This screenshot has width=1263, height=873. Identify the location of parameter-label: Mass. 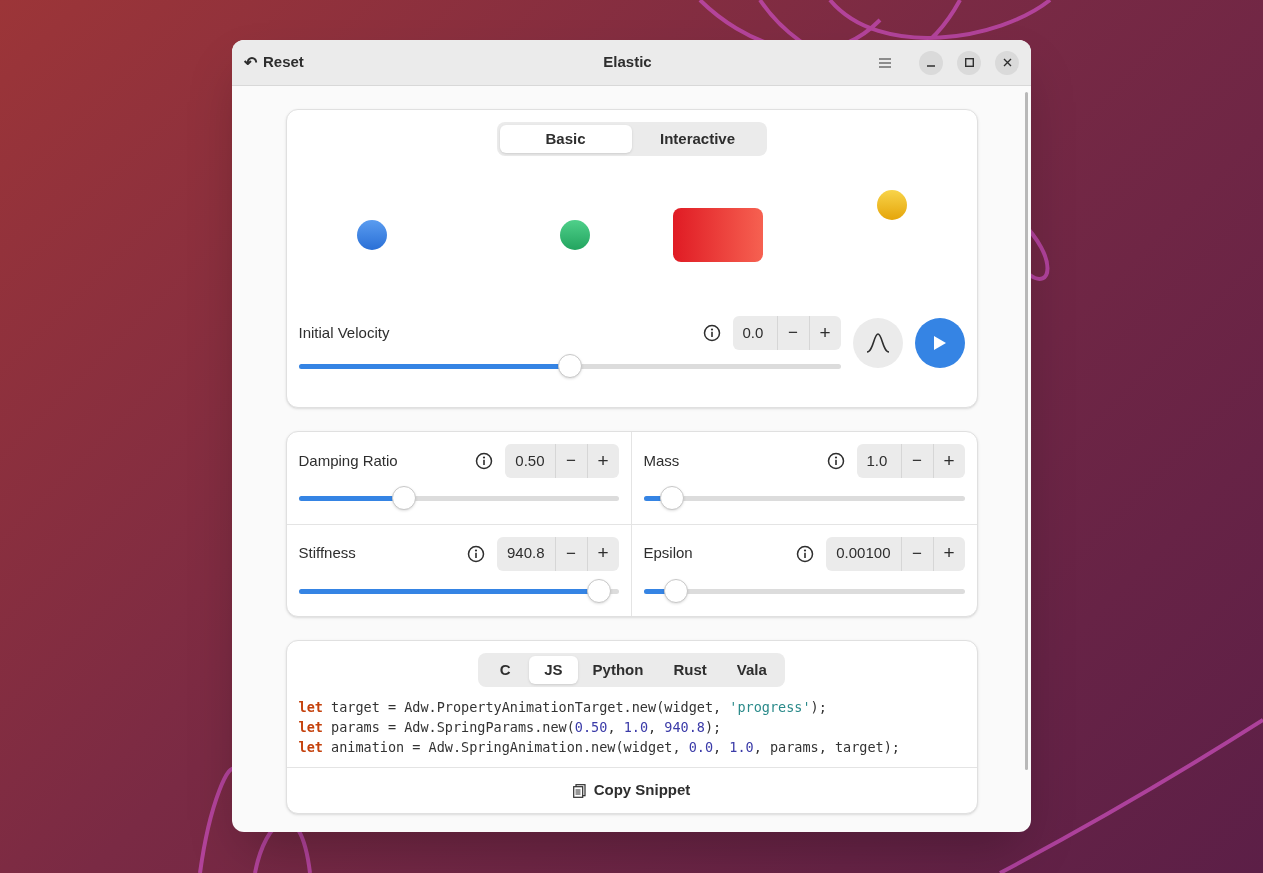
(661, 460).